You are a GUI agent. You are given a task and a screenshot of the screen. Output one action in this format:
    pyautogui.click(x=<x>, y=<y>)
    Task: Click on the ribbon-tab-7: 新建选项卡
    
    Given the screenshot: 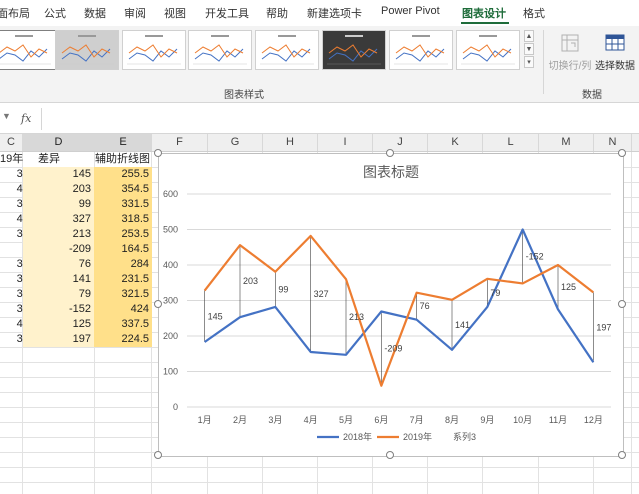 What is the action you would take?
    pyautogui.click(x=334, y=13)
    